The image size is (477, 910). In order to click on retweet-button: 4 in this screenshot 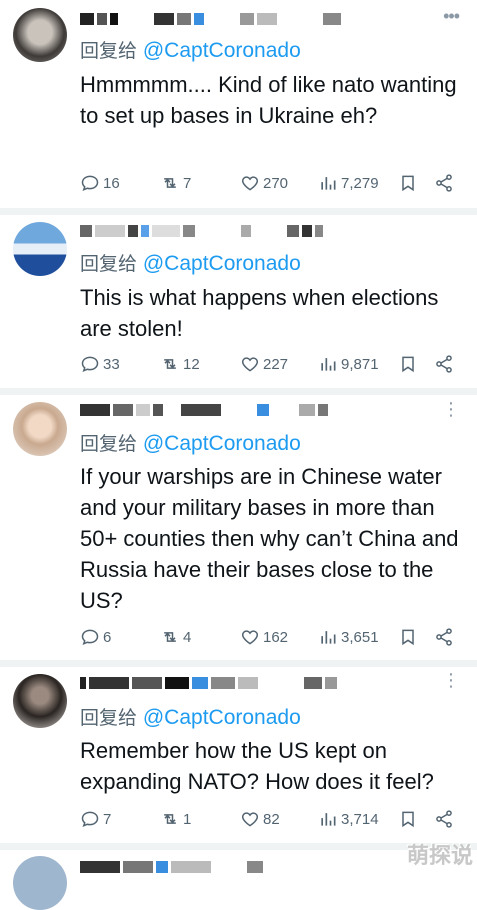, I will do `click(175, 637)`.